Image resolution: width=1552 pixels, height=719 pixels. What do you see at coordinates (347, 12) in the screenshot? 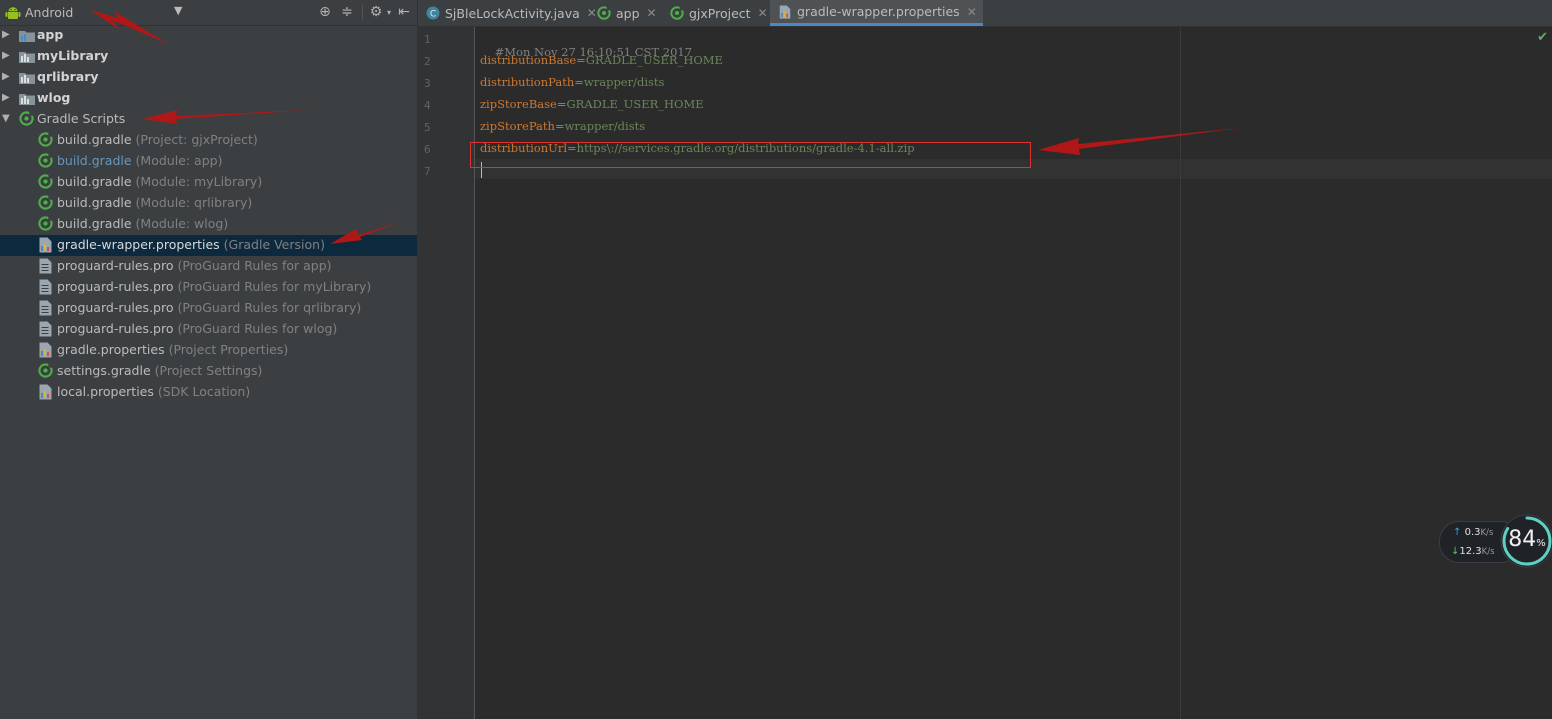
I see `collapse-all-icon: ≑` at bounding box center [347, 12].